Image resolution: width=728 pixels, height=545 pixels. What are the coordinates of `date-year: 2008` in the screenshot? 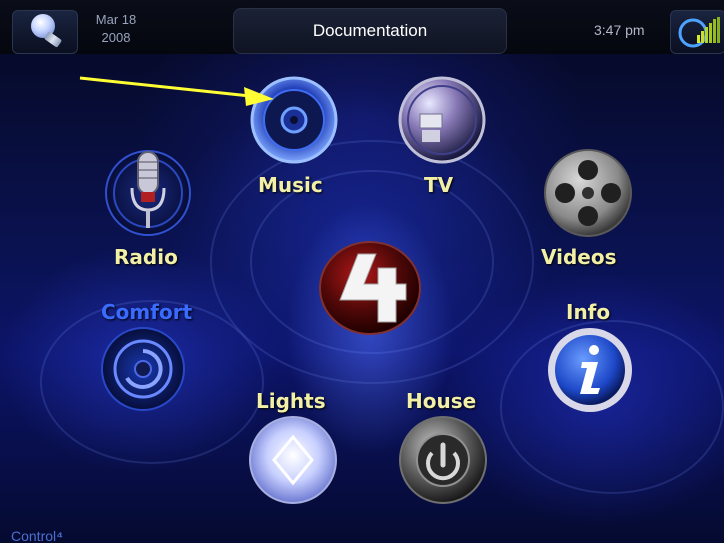 It's located at (116, 37).